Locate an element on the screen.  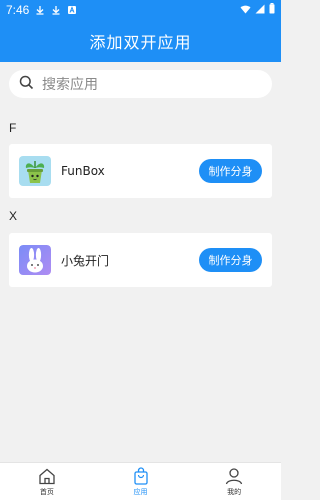
app-item-funbox: FunBox 制作分身 is located at coordinates (140, 171).